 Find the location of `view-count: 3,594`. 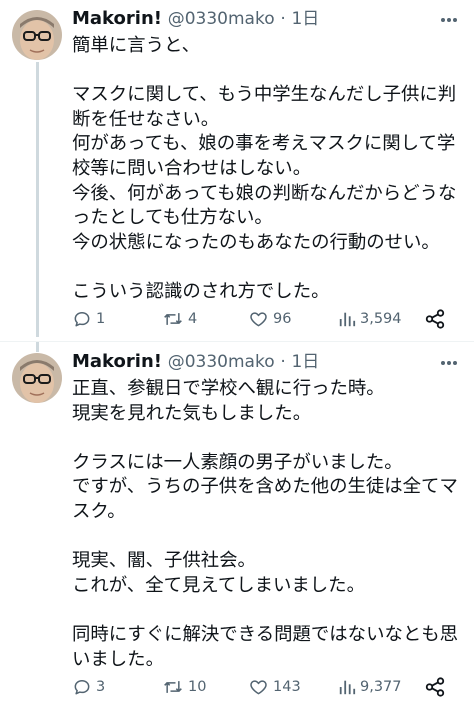

view-count: 3,594 is located at coordinates (381, 319).